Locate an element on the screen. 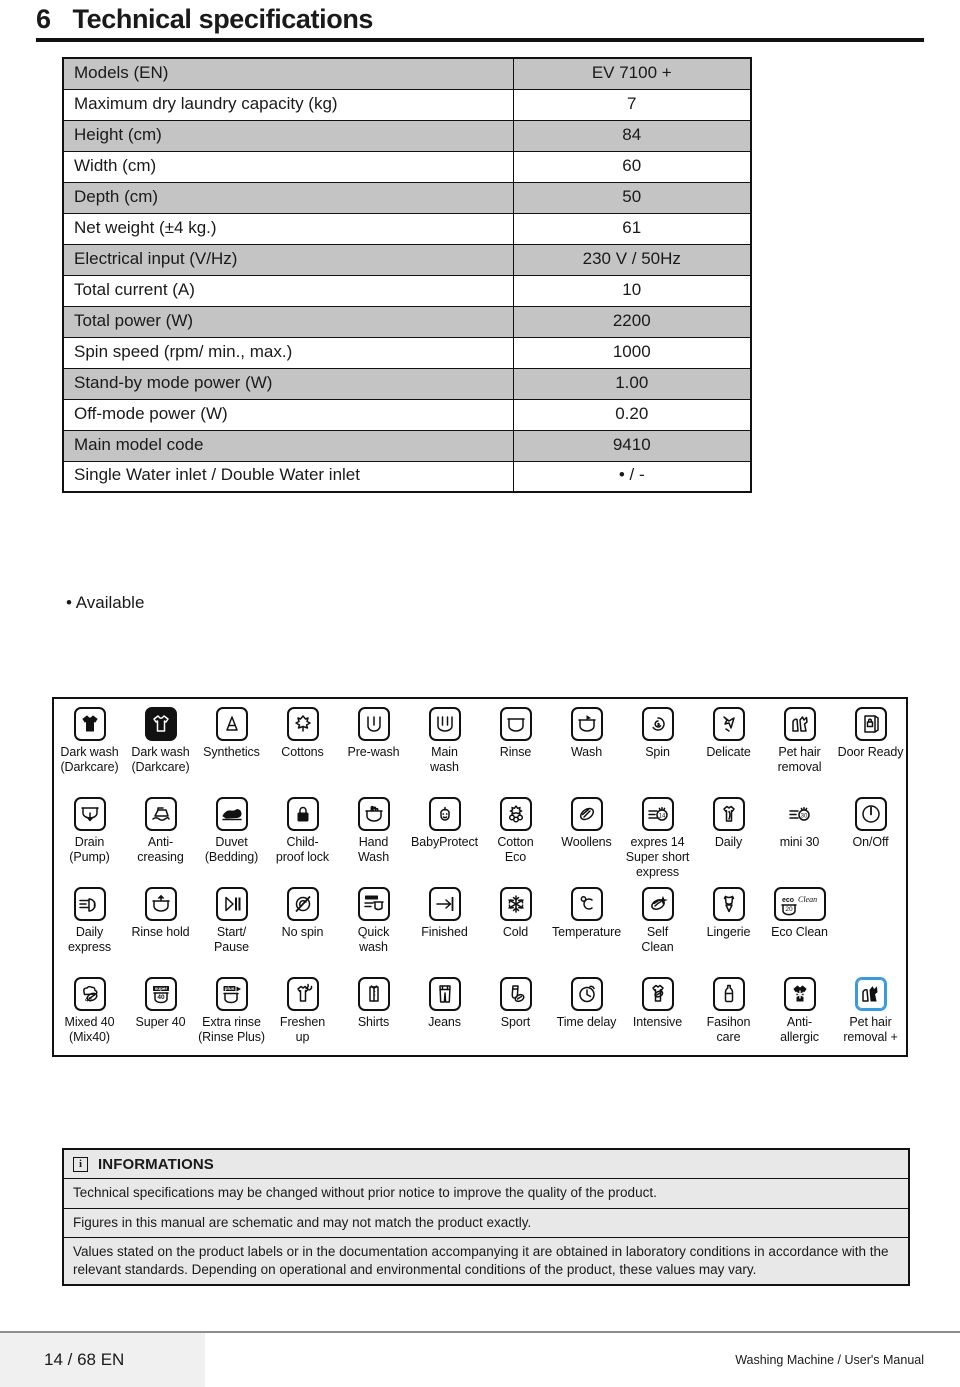 Image resolution: width=960 pixels, height=1387 pixels. pet-hair-removal-plus-icon is located at coordinates (870, 994).